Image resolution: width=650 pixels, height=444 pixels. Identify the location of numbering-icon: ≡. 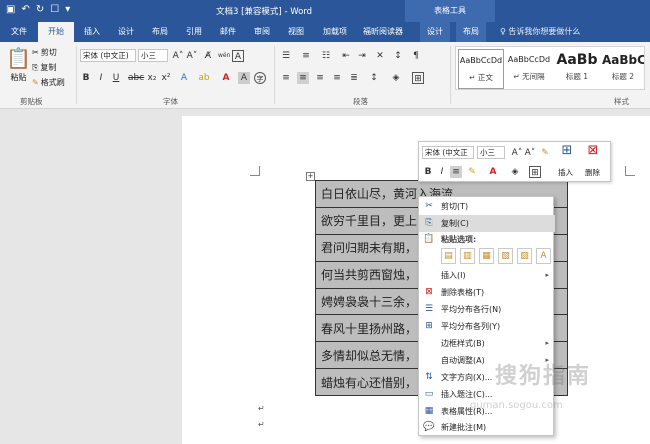
(306, 56).